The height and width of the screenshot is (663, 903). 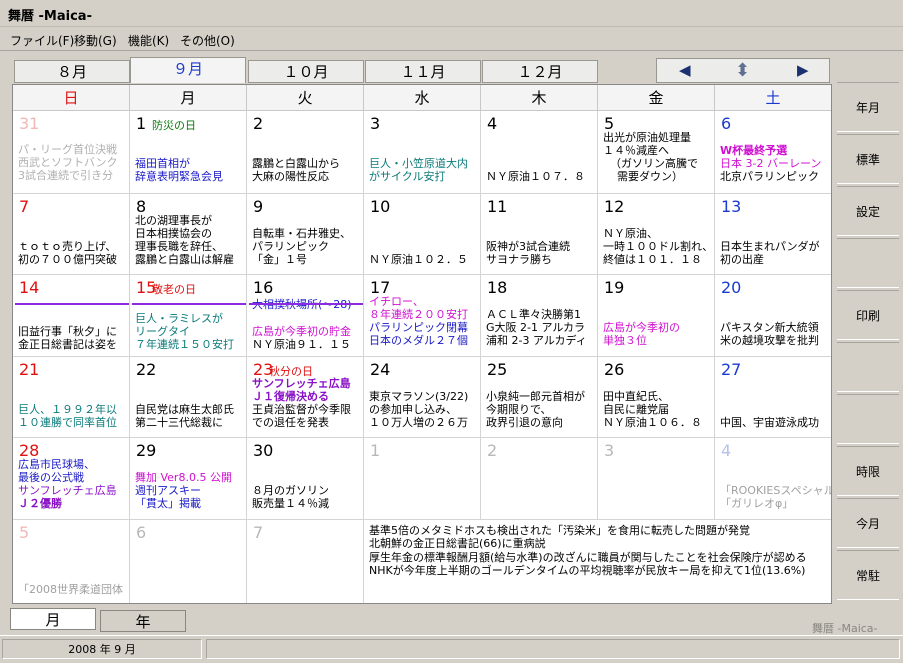 What do you see at coordinates (188, 70) in the screenshot?
I see `month-tab-sep: ９月` at bounding box center [188, 70].